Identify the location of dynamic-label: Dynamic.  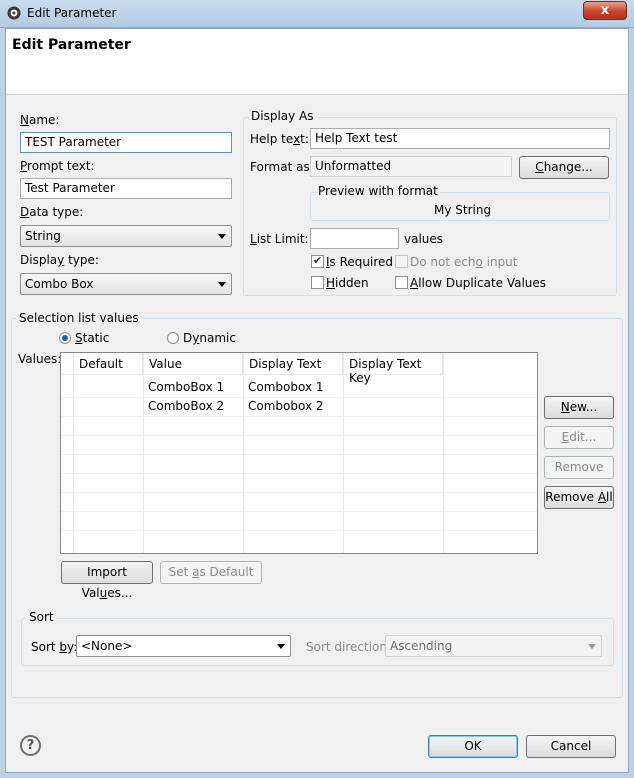
(209, 338).